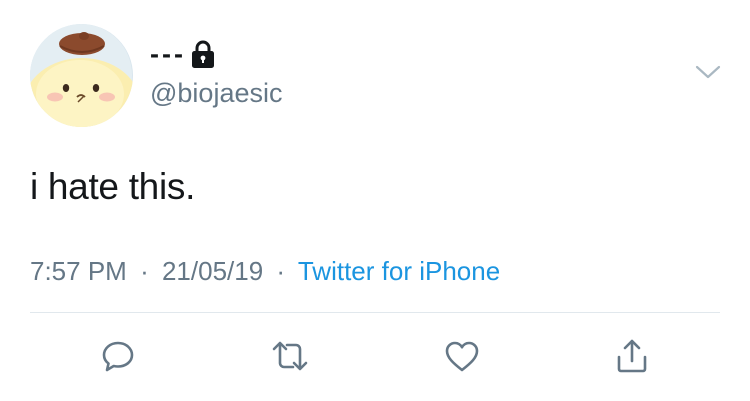 Image resolution: width=750 pixels, height=401 pixels. I want to click on lock-icon, so click(203, 54).